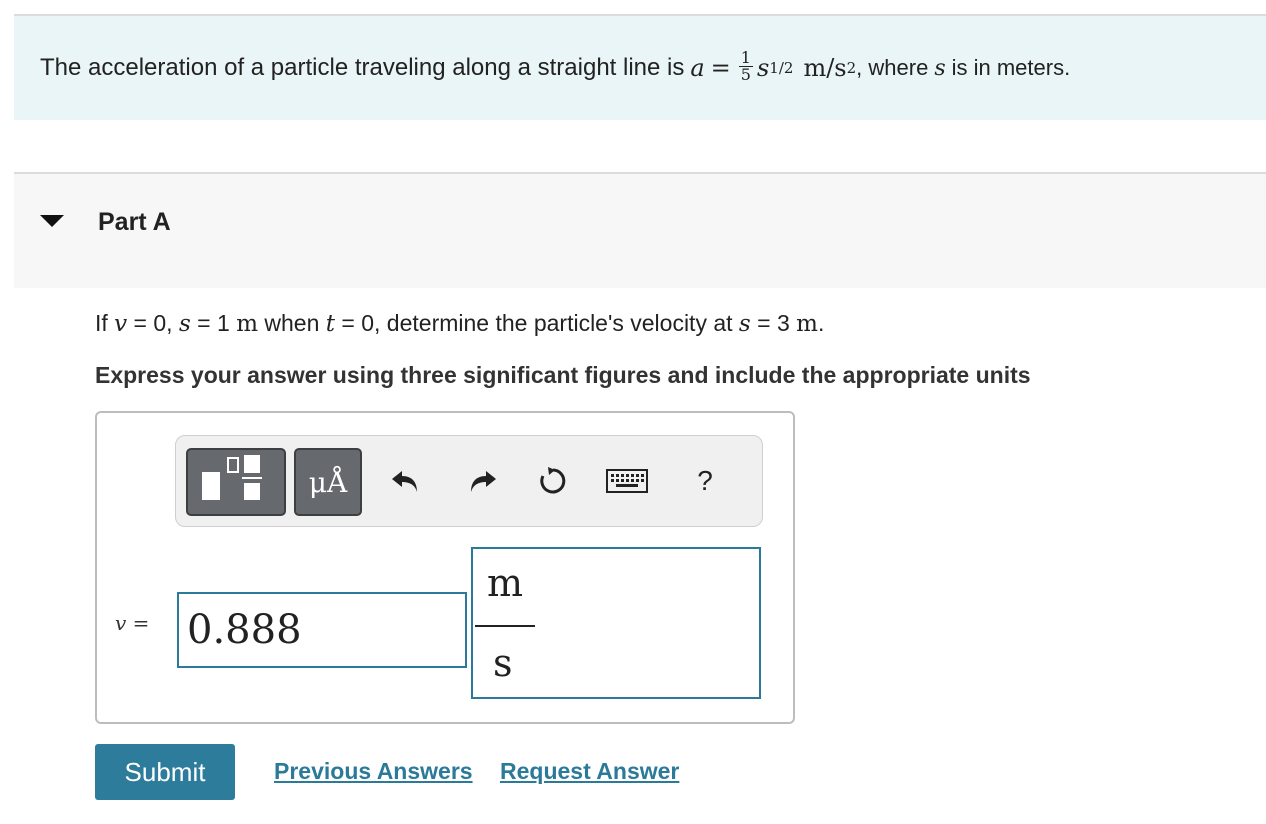 This screenshot has width=1266, height=824. I want to click on part-a-header: Part A, so click(640, 230).